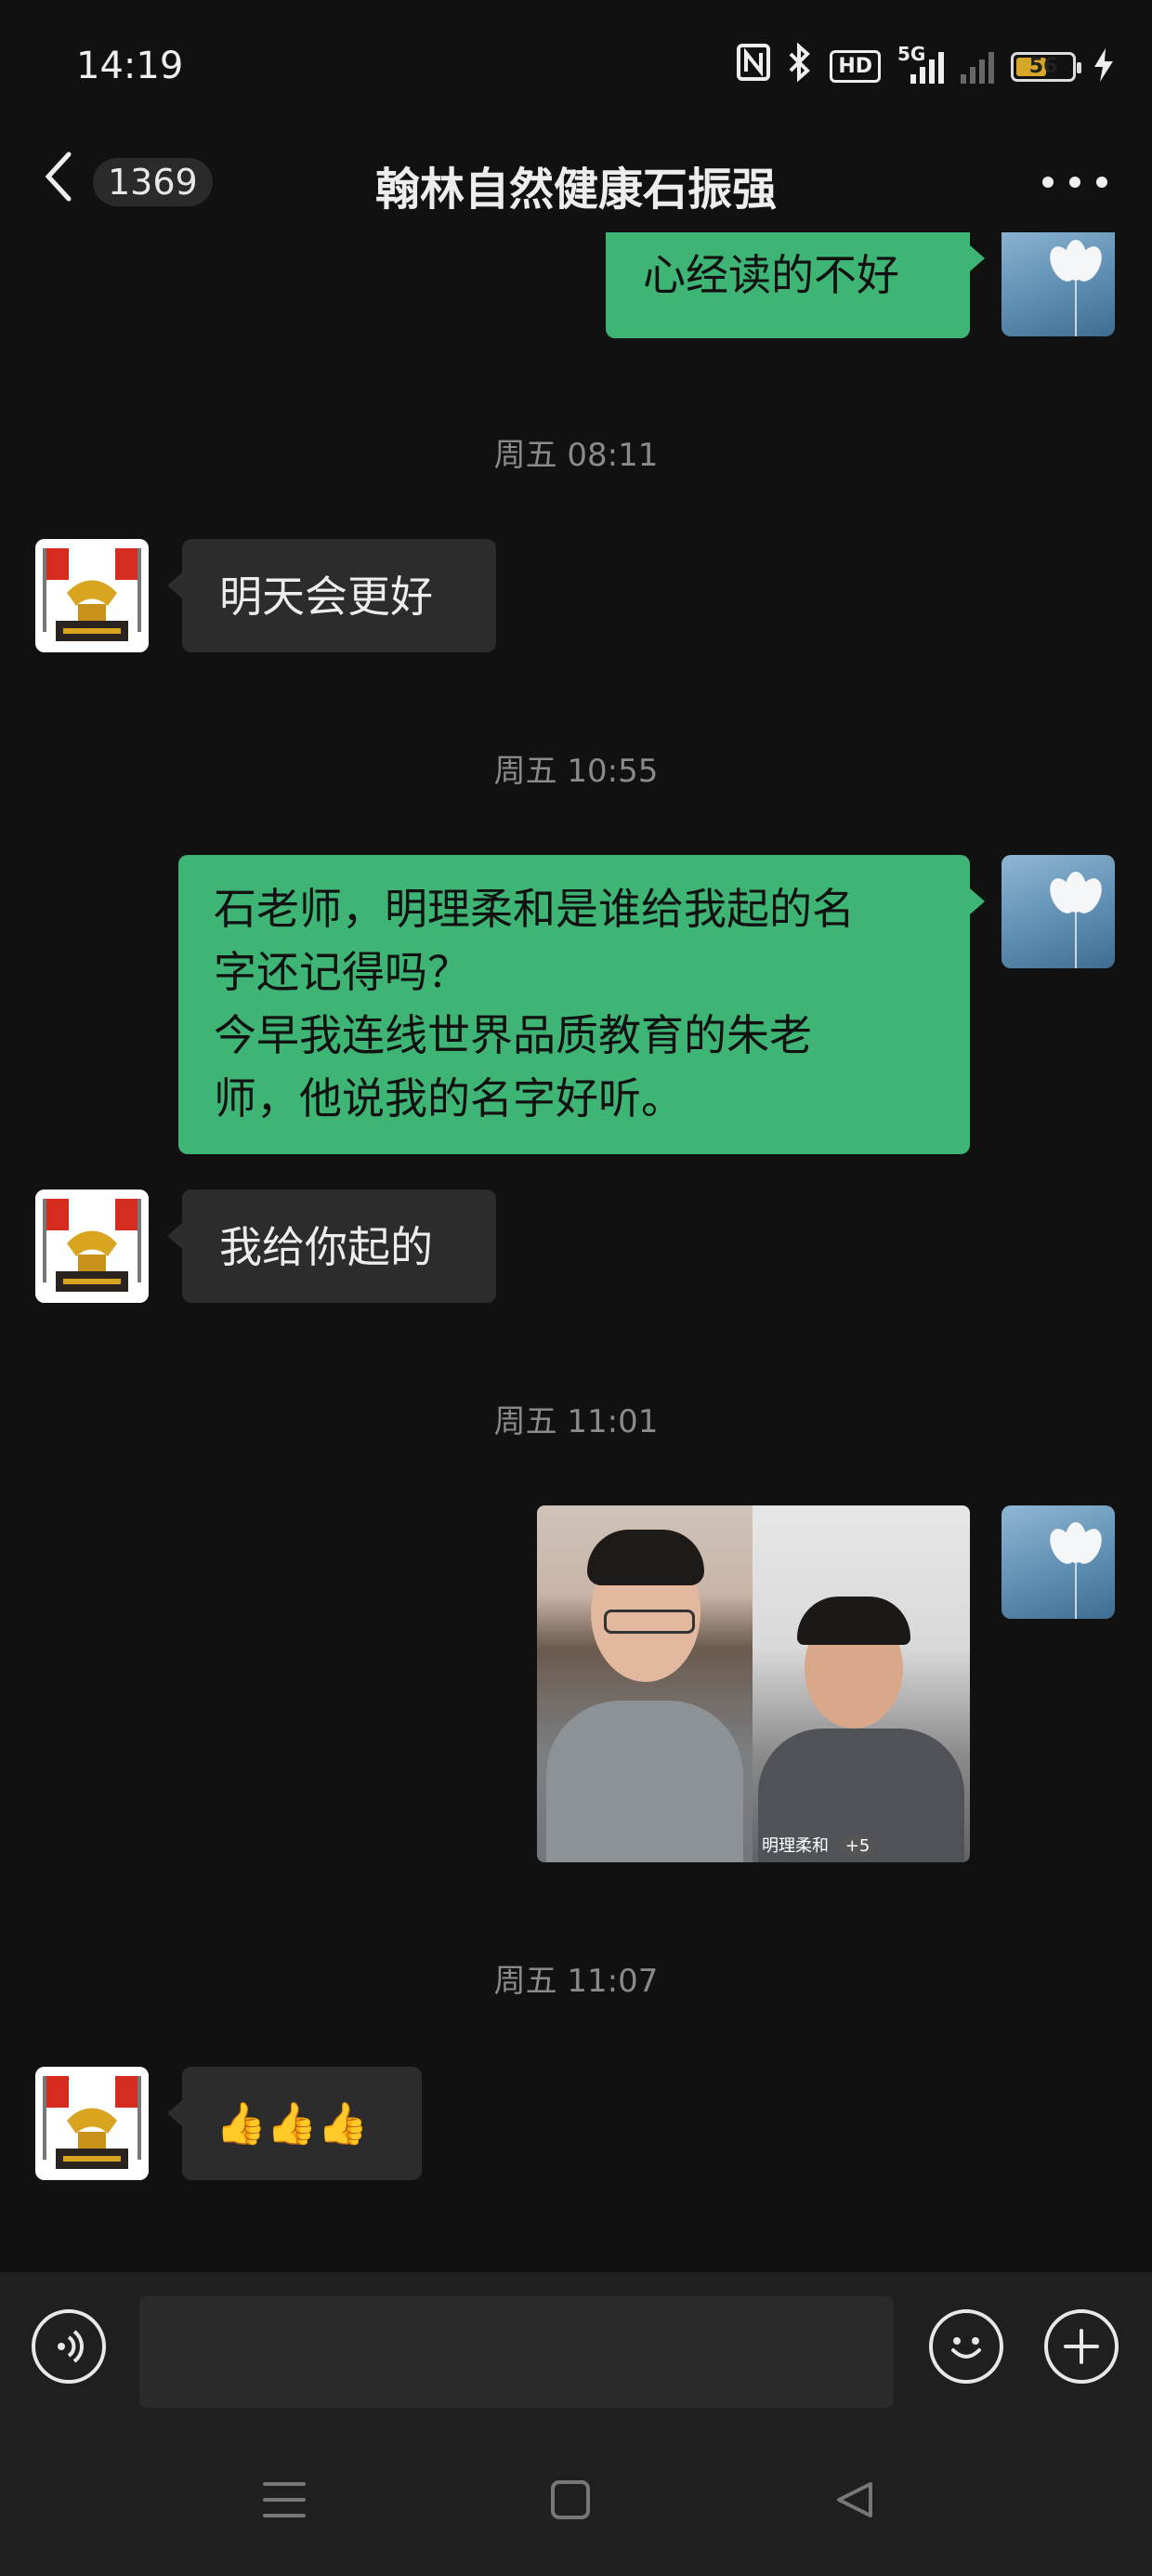 The image size is (1152, 2576). Describe the element at coordinates (576, 455) in the screenshot. I see `timestamp: 周五 08:11` at that location.